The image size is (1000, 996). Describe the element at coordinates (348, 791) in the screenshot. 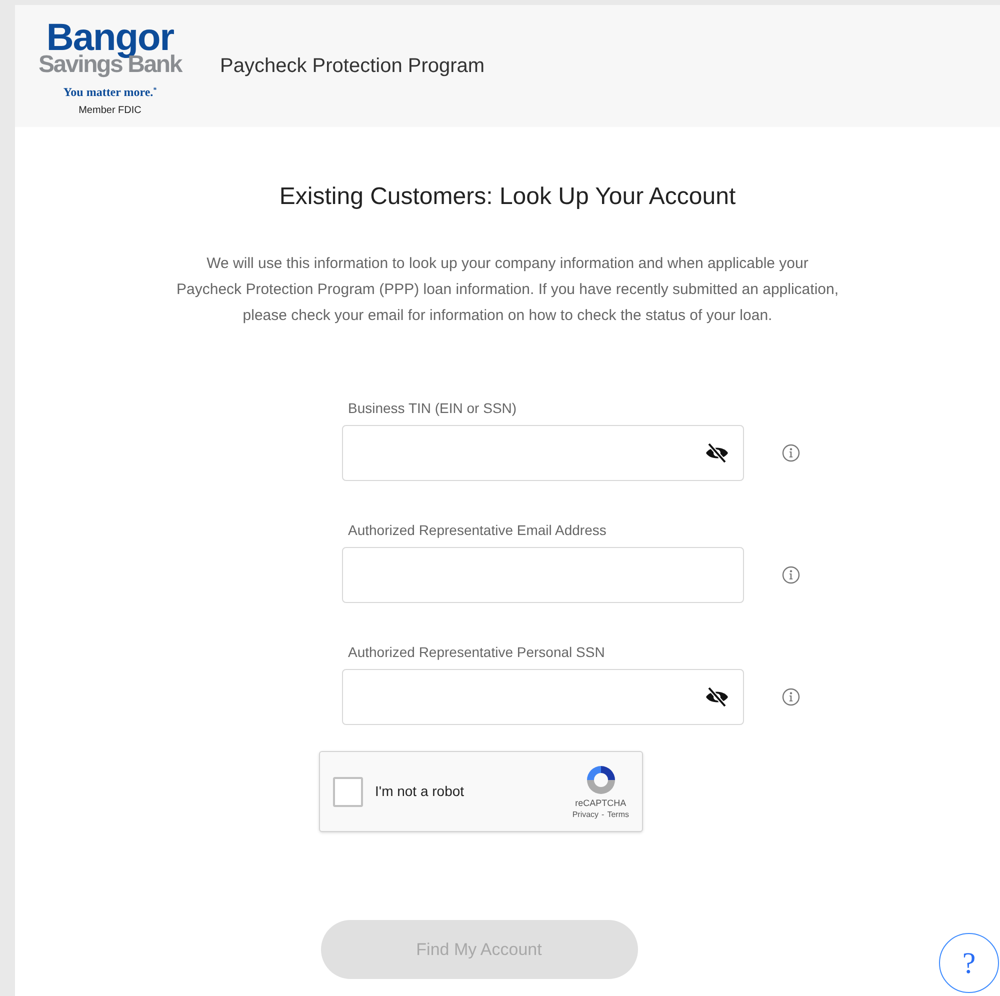

I see `captcha-checkbox` at that location.